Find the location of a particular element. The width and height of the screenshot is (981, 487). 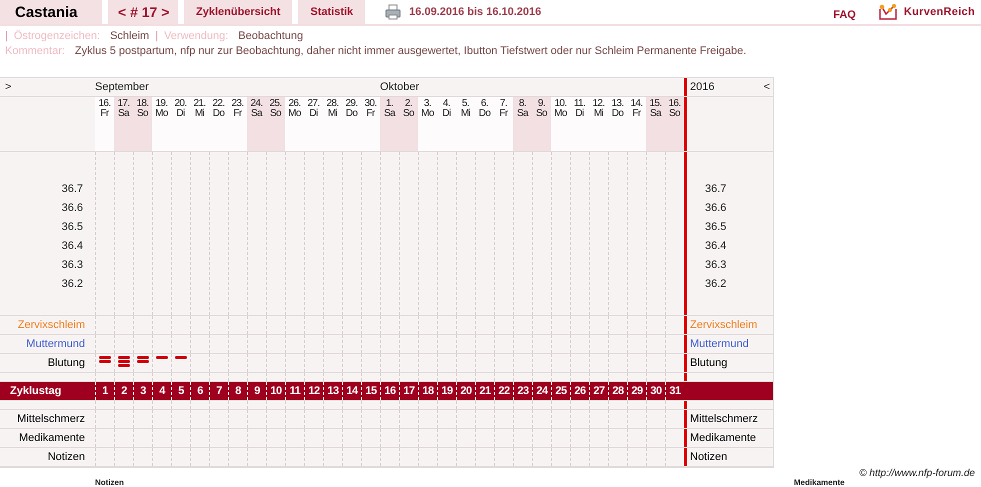

cycle-day-number: 22 is located at coordinates (504, 391).